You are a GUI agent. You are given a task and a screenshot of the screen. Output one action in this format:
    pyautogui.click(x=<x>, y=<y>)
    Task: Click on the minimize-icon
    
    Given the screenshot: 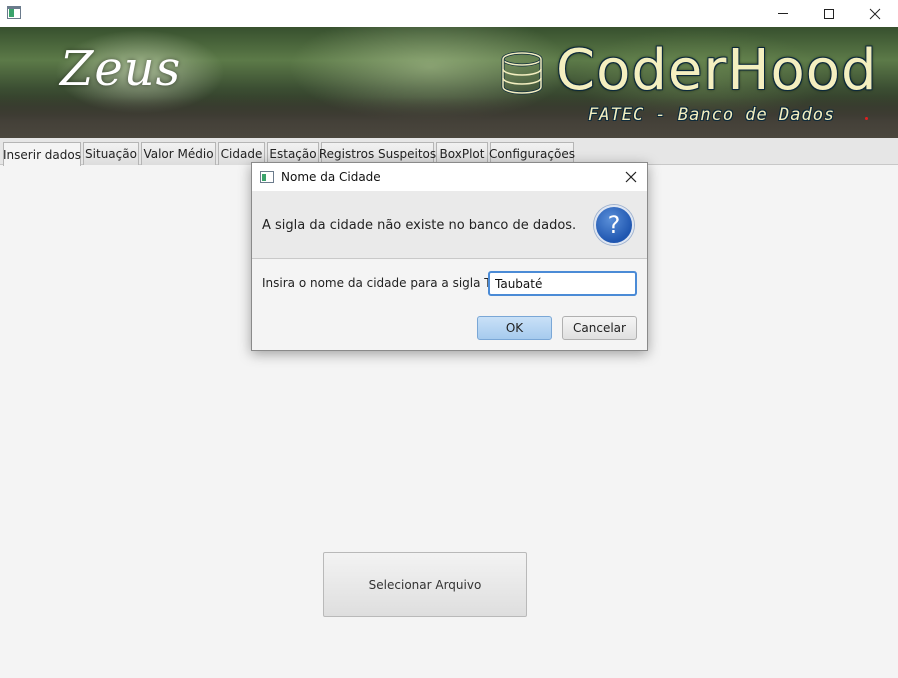 What is the action you would take?
    pyautogui.click(x=783, y=13)
    